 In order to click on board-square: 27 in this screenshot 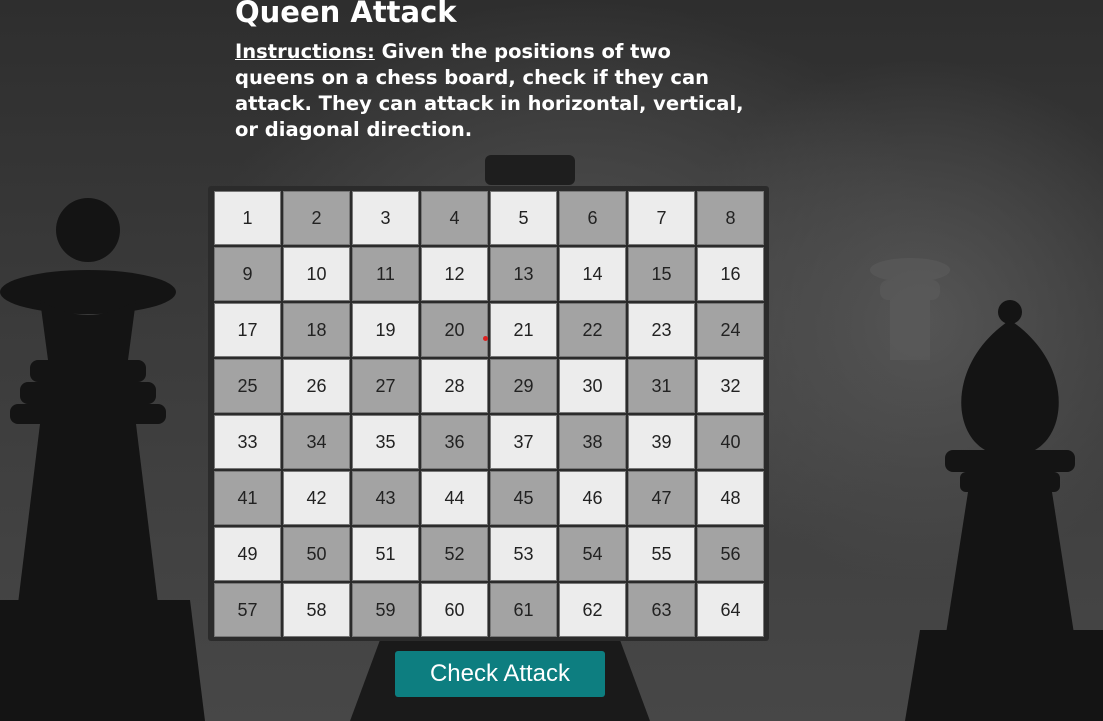, I will do `click(385, 386)`.